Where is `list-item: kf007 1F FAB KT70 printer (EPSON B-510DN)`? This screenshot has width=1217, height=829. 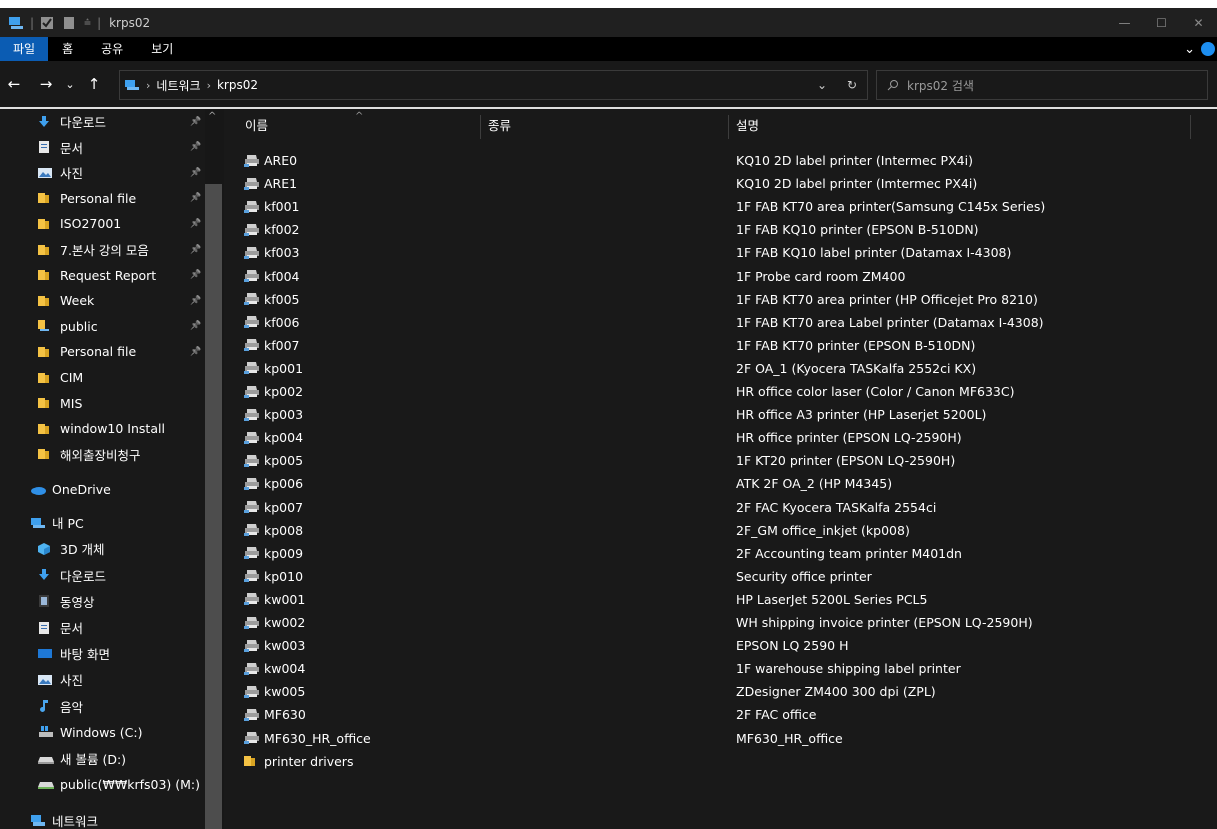
list-item: kf007 1F FAB KT70 printer (EPSON B-510DN) is located at coordinates (724, 345).